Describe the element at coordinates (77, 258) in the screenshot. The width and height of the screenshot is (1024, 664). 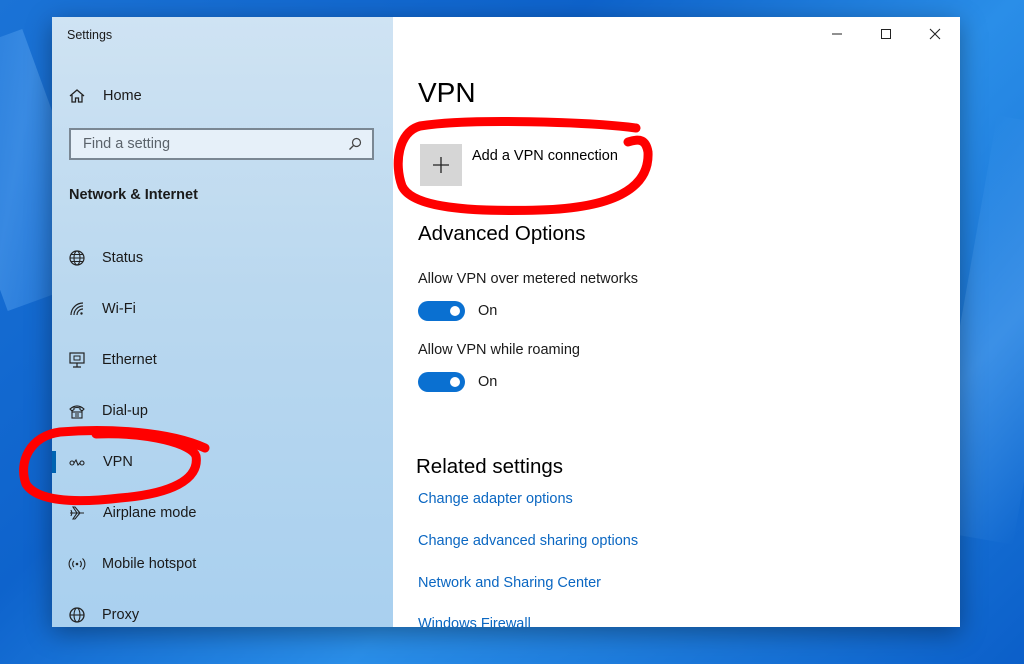
I see `globe-icon` at that location.